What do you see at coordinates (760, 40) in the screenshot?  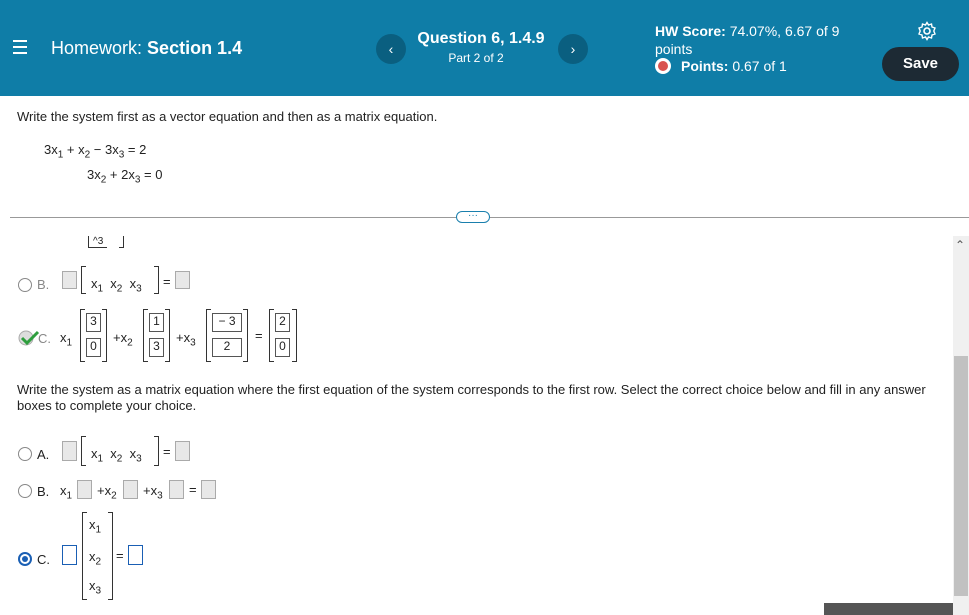 I see `hw-score: HW Score: 74.07%, 6.67 of 9 points` at bounding box center [760, 40].